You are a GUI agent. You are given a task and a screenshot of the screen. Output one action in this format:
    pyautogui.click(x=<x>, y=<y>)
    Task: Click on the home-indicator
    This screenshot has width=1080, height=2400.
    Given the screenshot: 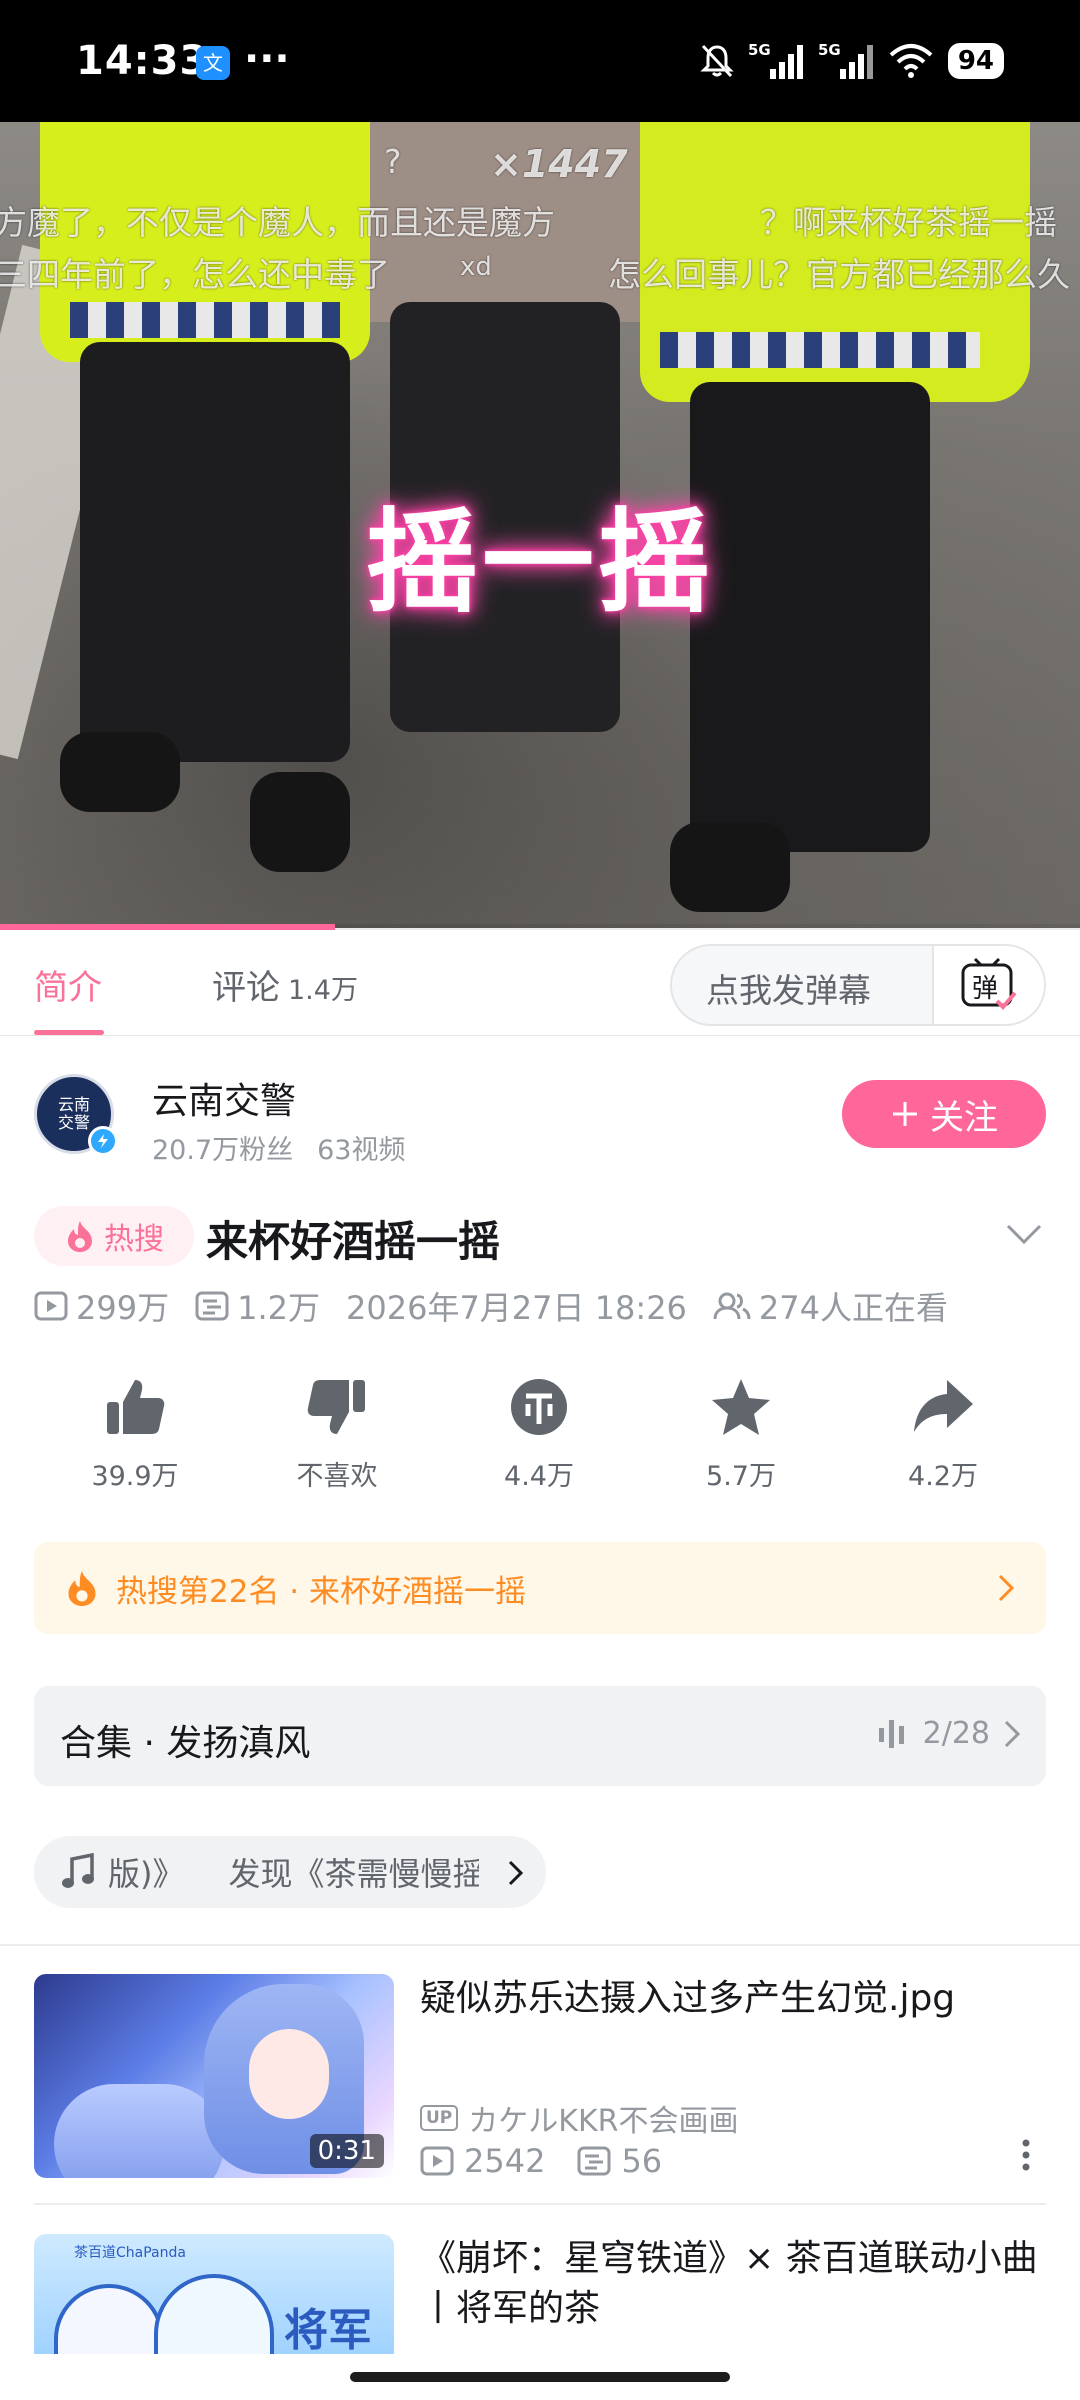 What is the action you would take?
    pyautogui.click(x=540, y=2377)
    